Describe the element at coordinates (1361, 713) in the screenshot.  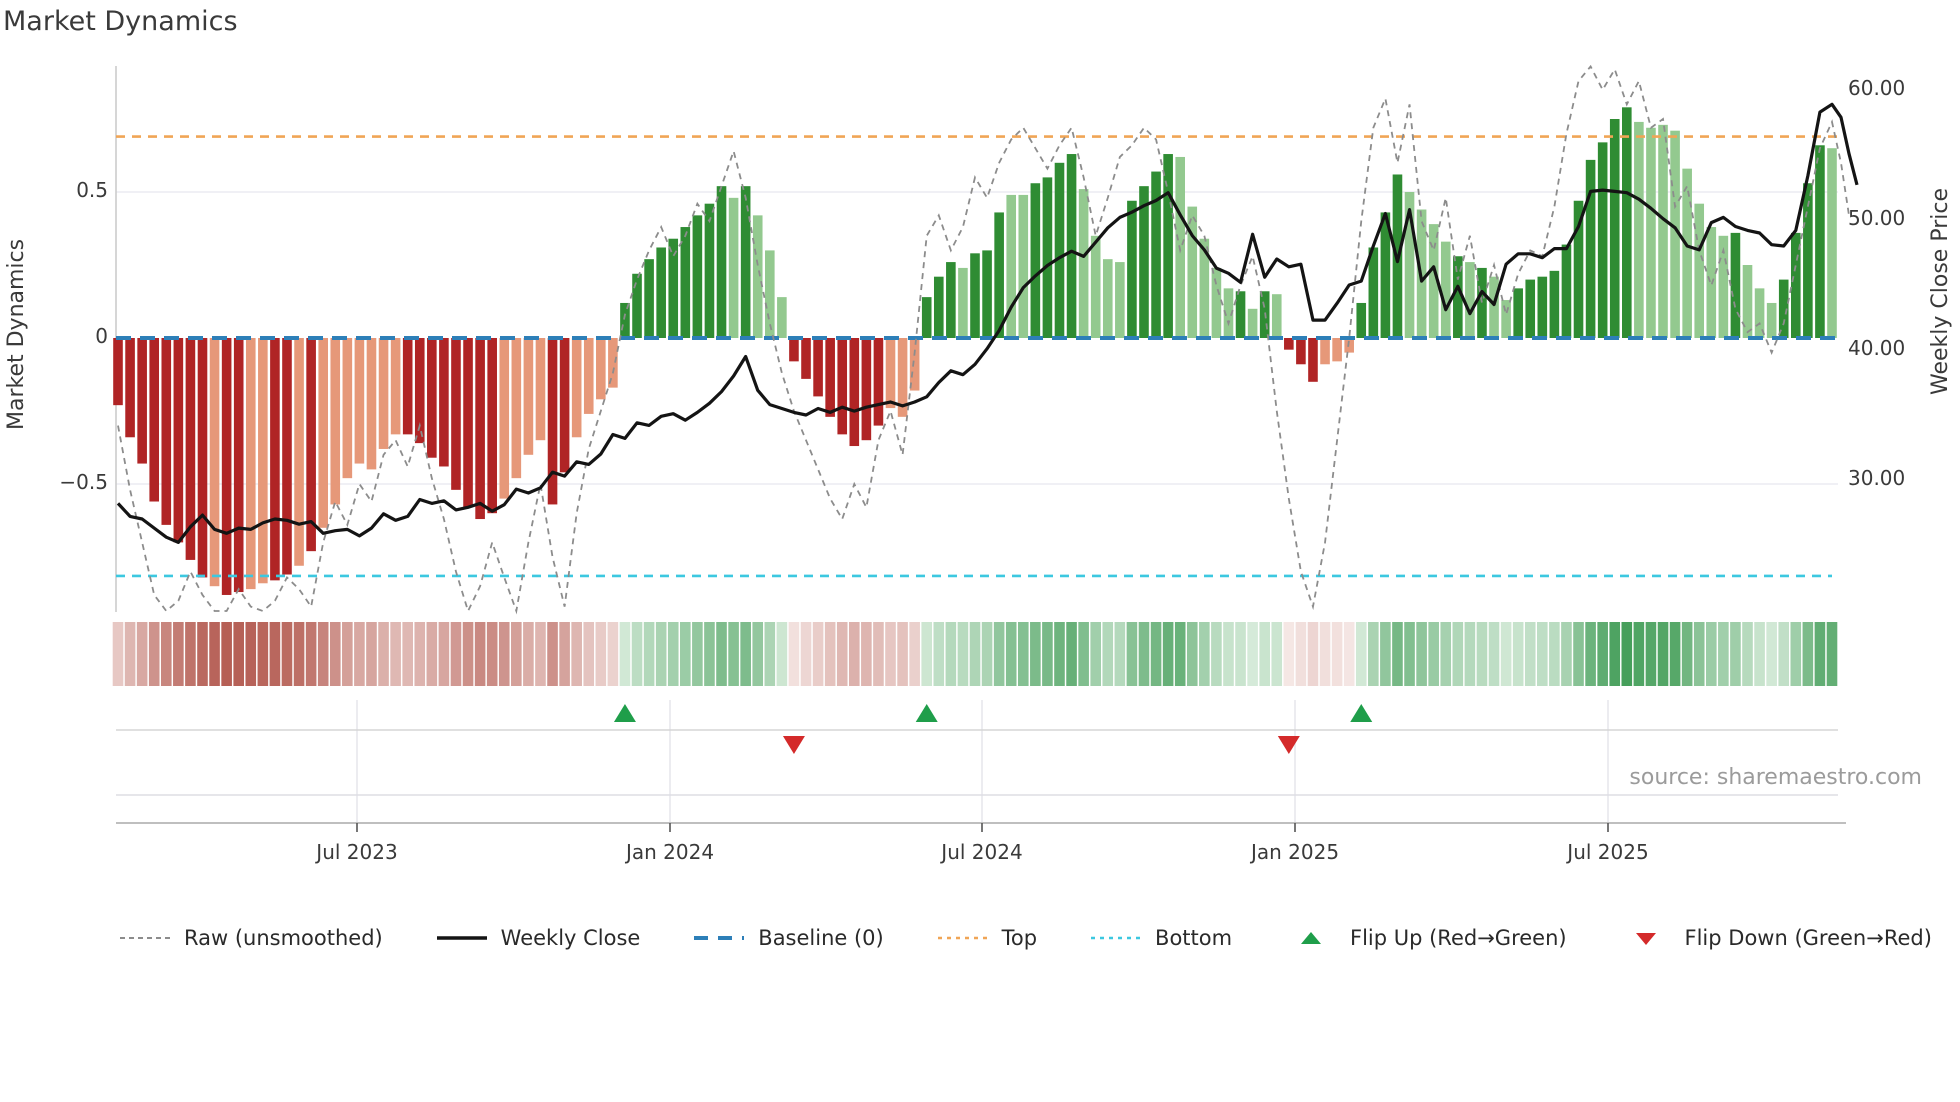
I see `flip-up-marker` at that location.